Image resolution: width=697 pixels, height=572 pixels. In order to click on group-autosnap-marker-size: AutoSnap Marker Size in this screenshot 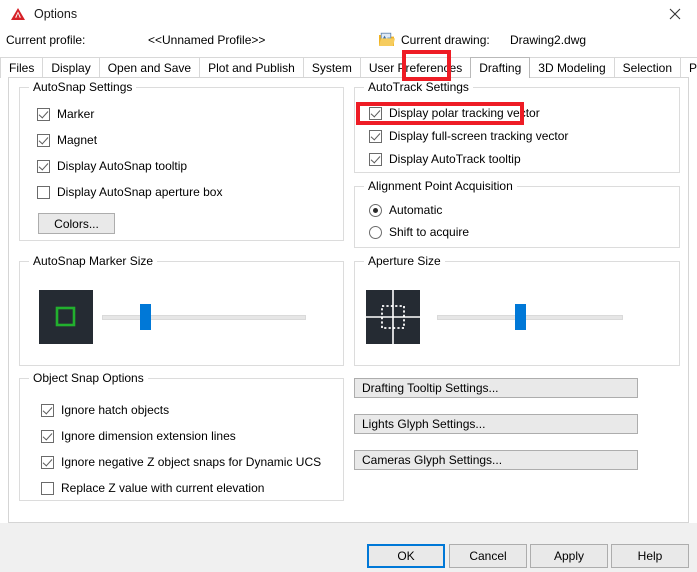, I will do `click(181, 310)`.